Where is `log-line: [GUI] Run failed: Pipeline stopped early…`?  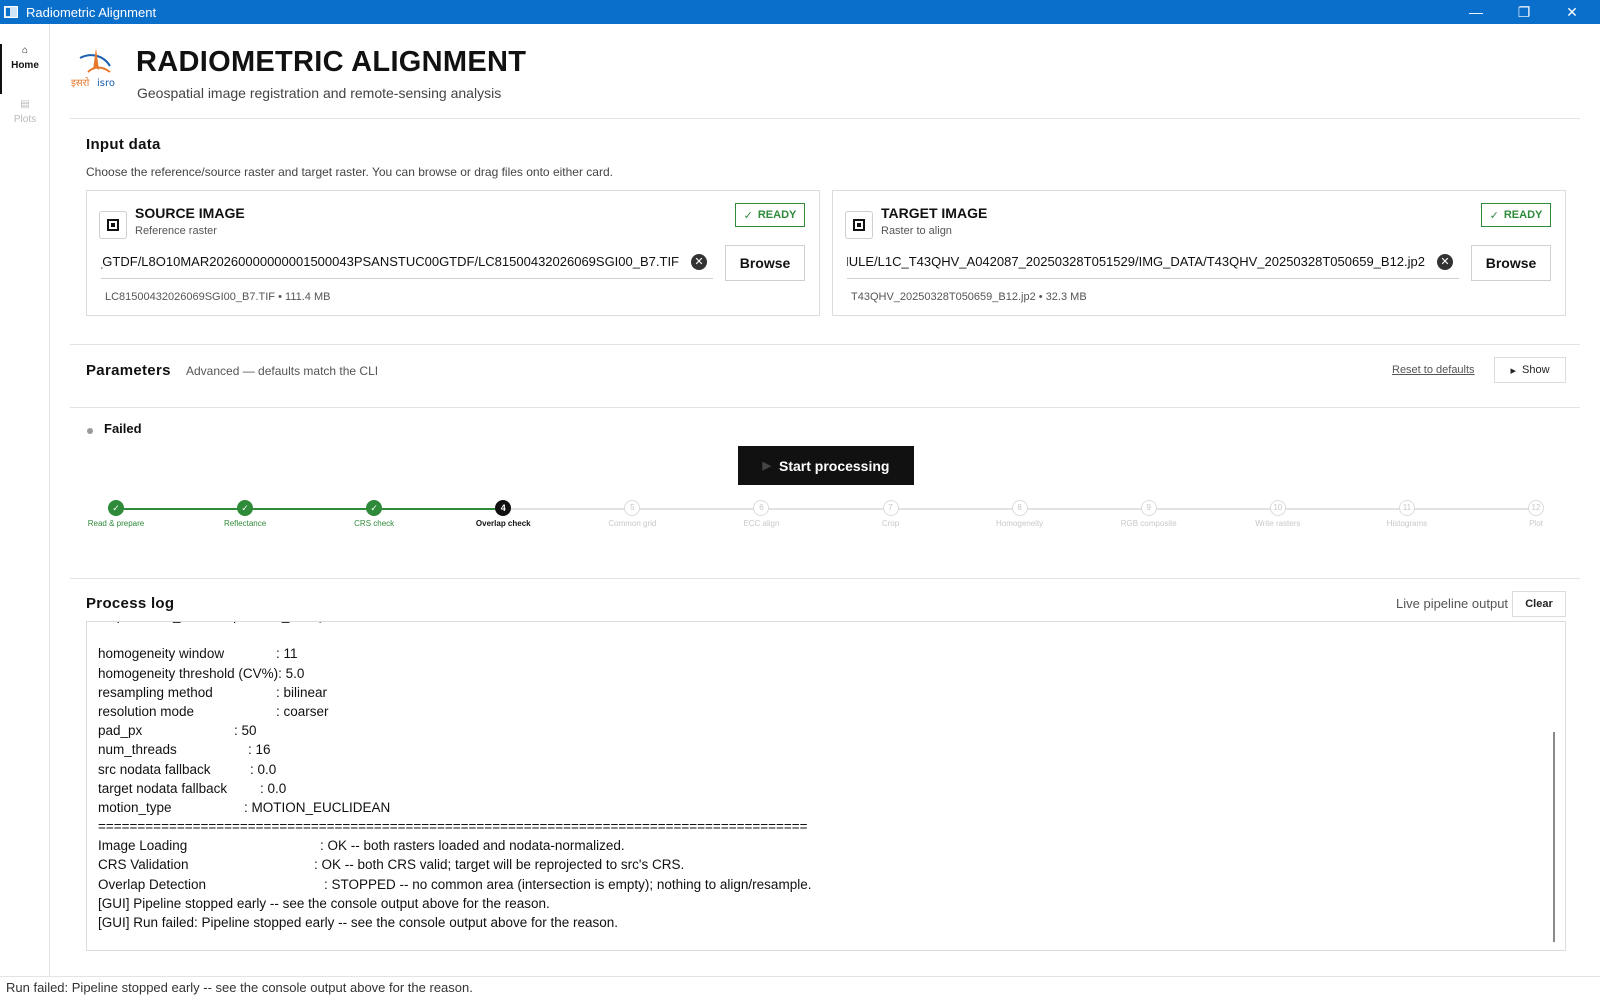
log-line: [GUI] Run failed: Pipeline stopped early… is located at coordinates (454, 922).